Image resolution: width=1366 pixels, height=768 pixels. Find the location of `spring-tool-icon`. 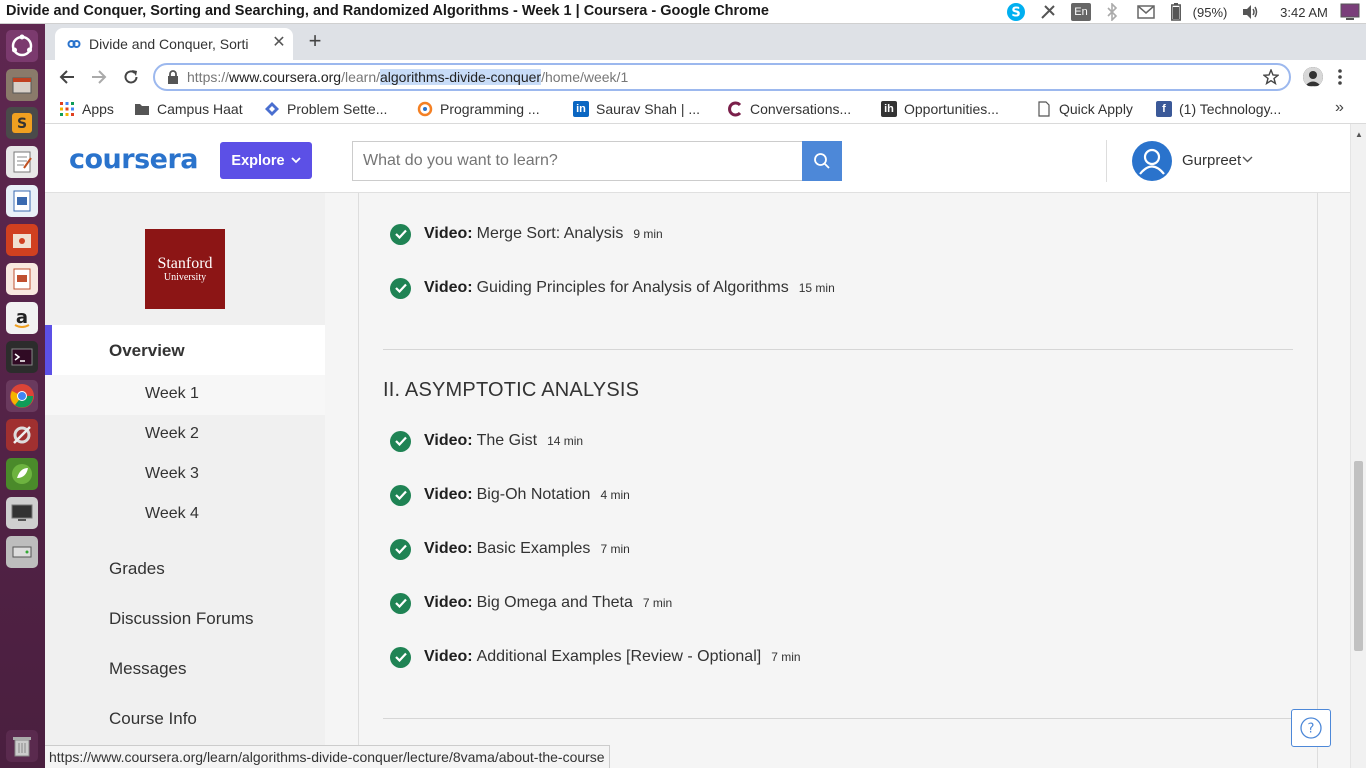

spring-tool-icon is located at coordinates (22, 474).